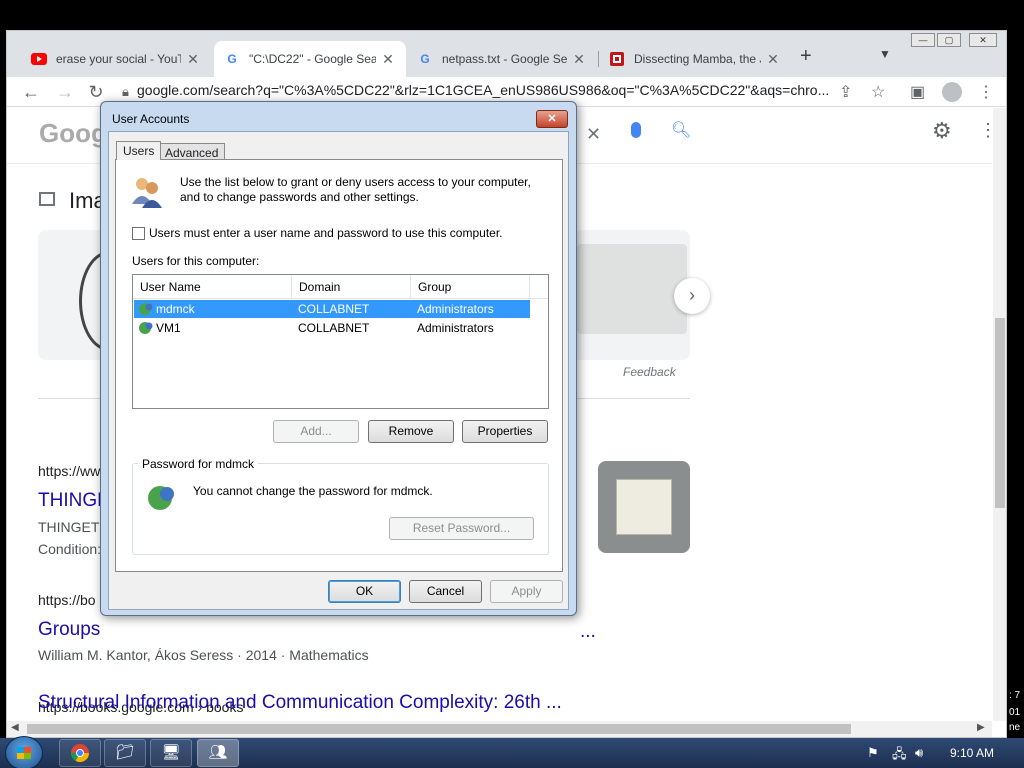  Describe the element at coordinates (340, 509) in the screenshot. I see `password-groupbox` at that location.